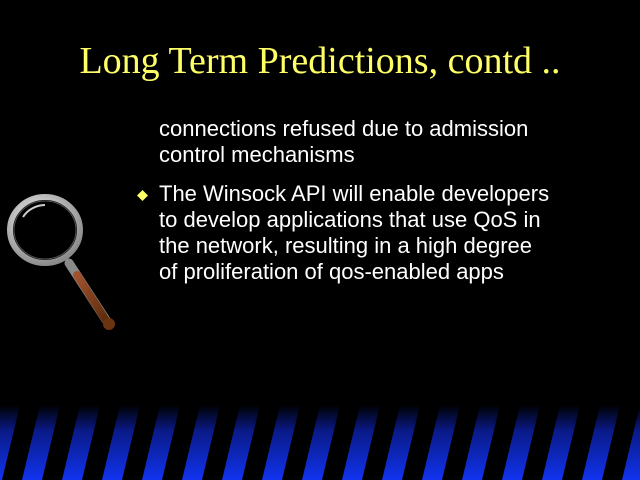 This screenshot has width=640, height=480. What do you see at coordinates (320, 61) in the screenshot?
I see `slide-title: Long Term Predictions, contd ..` at bounding box center [320, 61].